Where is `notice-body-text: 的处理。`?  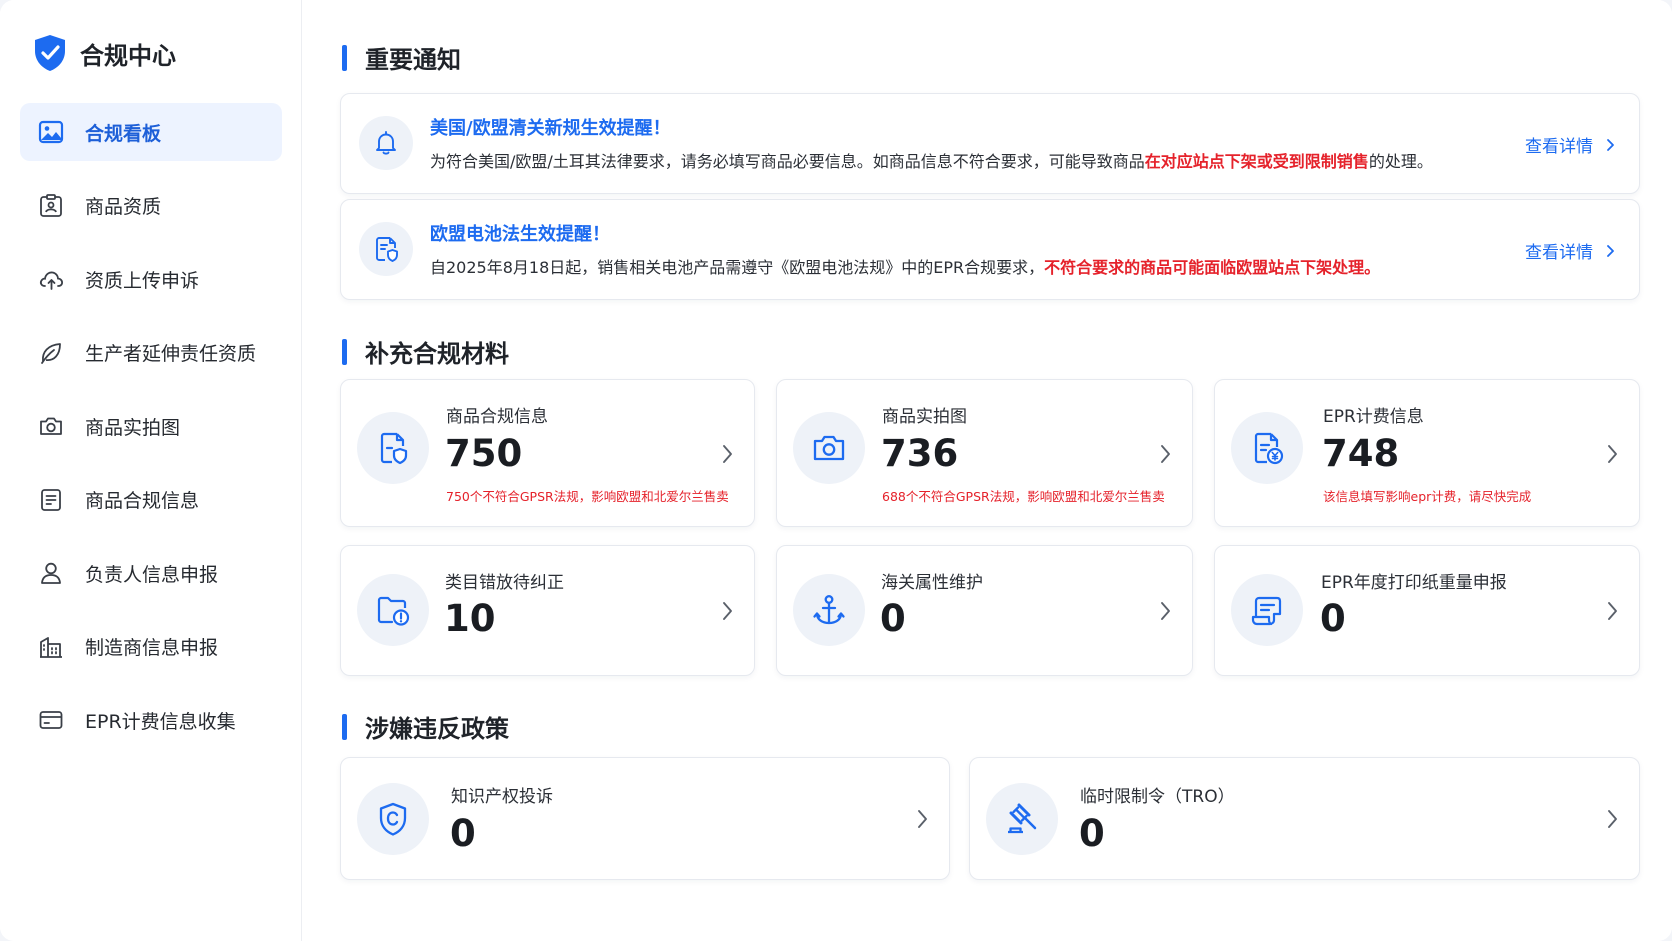 notice-body-text: 的处理。 is located at coordinates (1400, 161).